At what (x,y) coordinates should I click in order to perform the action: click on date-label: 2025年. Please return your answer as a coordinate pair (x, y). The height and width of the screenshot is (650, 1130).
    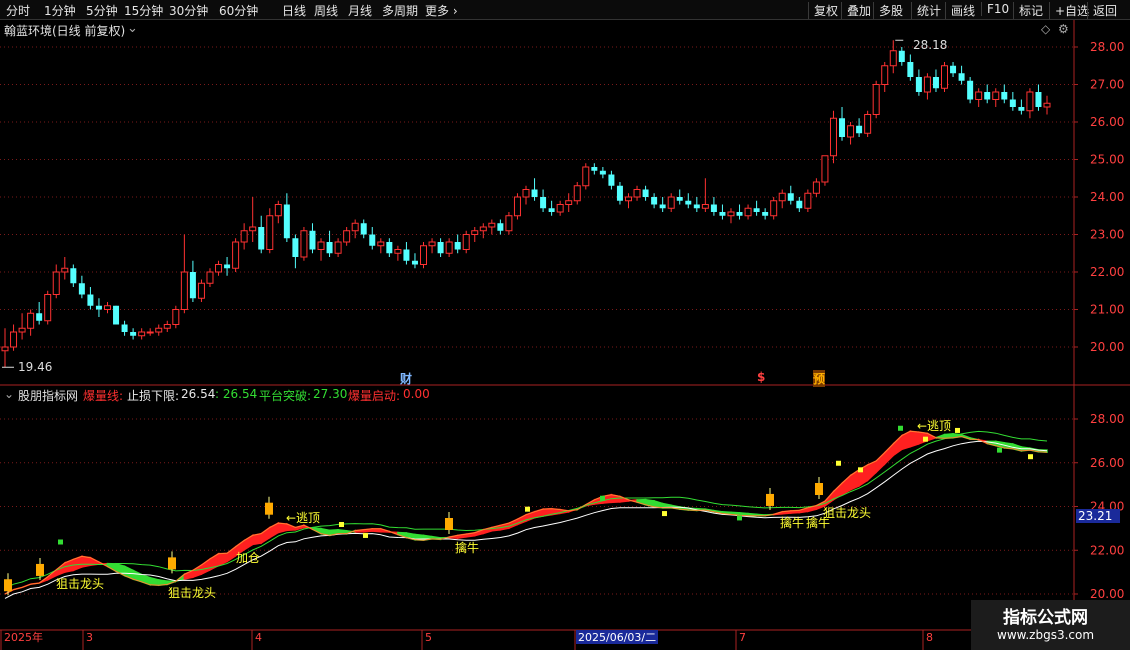
    Looking at the image, I should click on (23, 637).